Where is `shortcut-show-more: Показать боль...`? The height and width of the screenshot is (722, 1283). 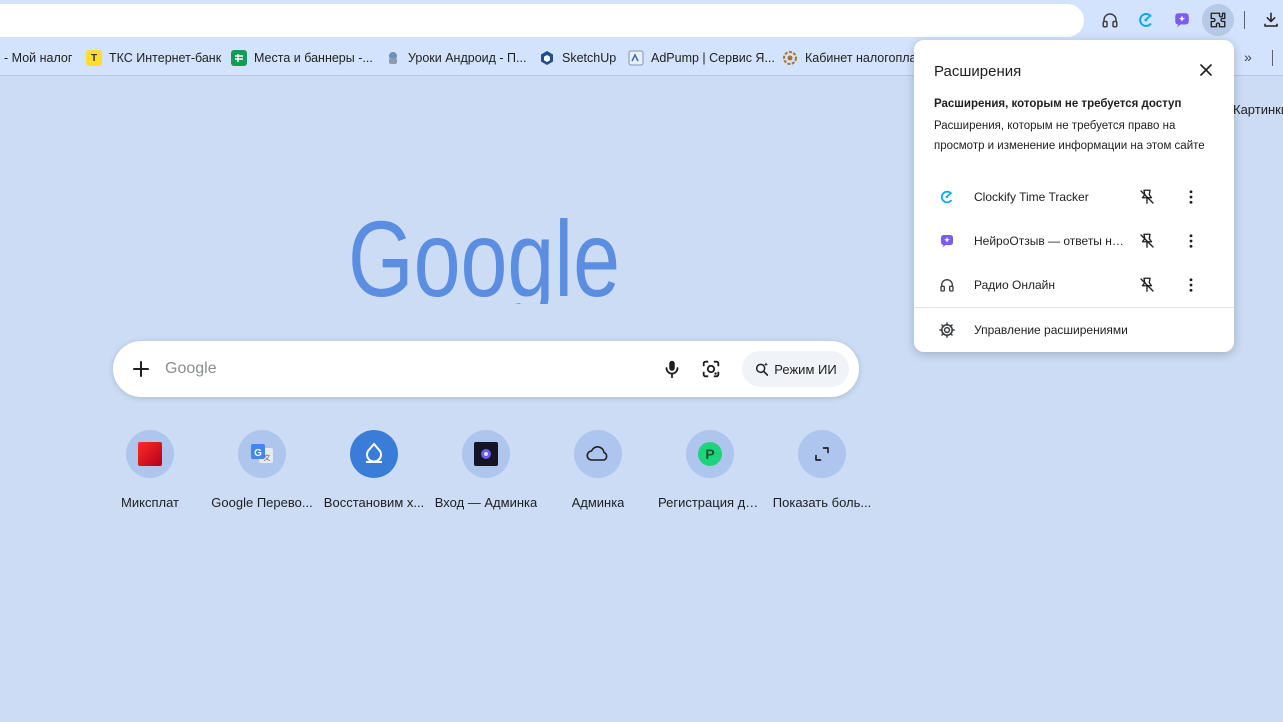
shortcut-show-more: Показать боль... is located at coordinates (822, 470).